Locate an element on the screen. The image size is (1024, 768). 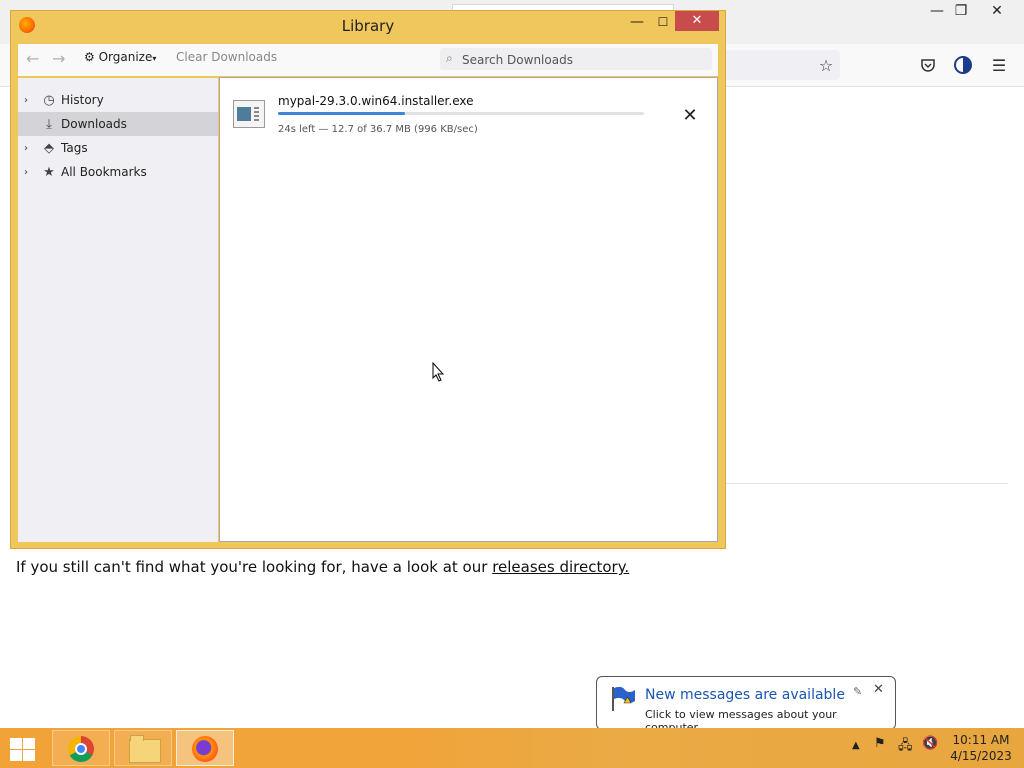
action-center-flag-icon: ⚑ is located at coordinates (880, 743).